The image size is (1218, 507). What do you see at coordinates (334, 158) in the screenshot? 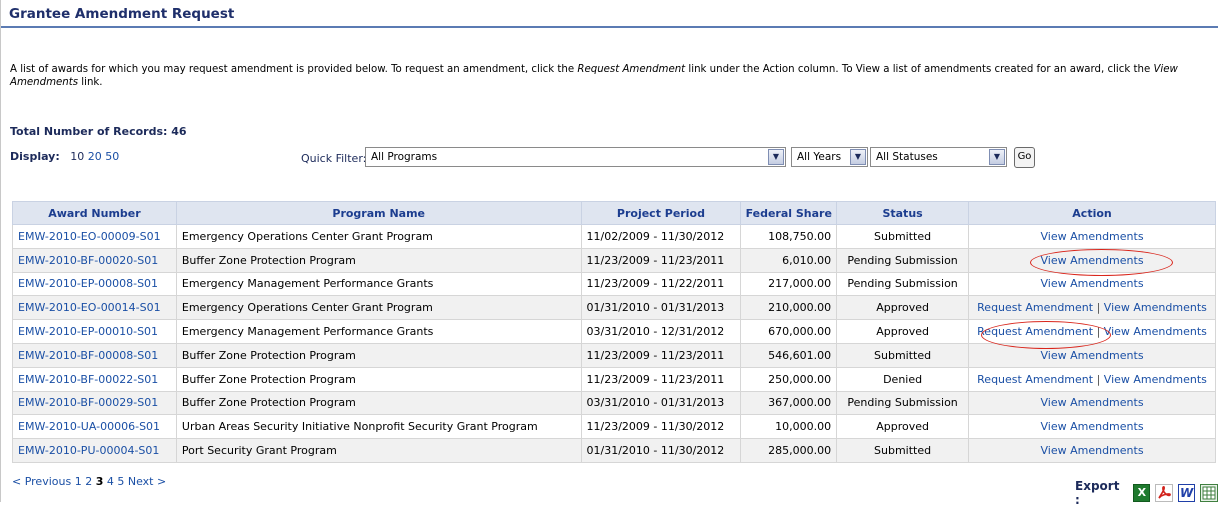
I see `quick-filter-label: Quick Filter:` at bounding box center [334, 158].